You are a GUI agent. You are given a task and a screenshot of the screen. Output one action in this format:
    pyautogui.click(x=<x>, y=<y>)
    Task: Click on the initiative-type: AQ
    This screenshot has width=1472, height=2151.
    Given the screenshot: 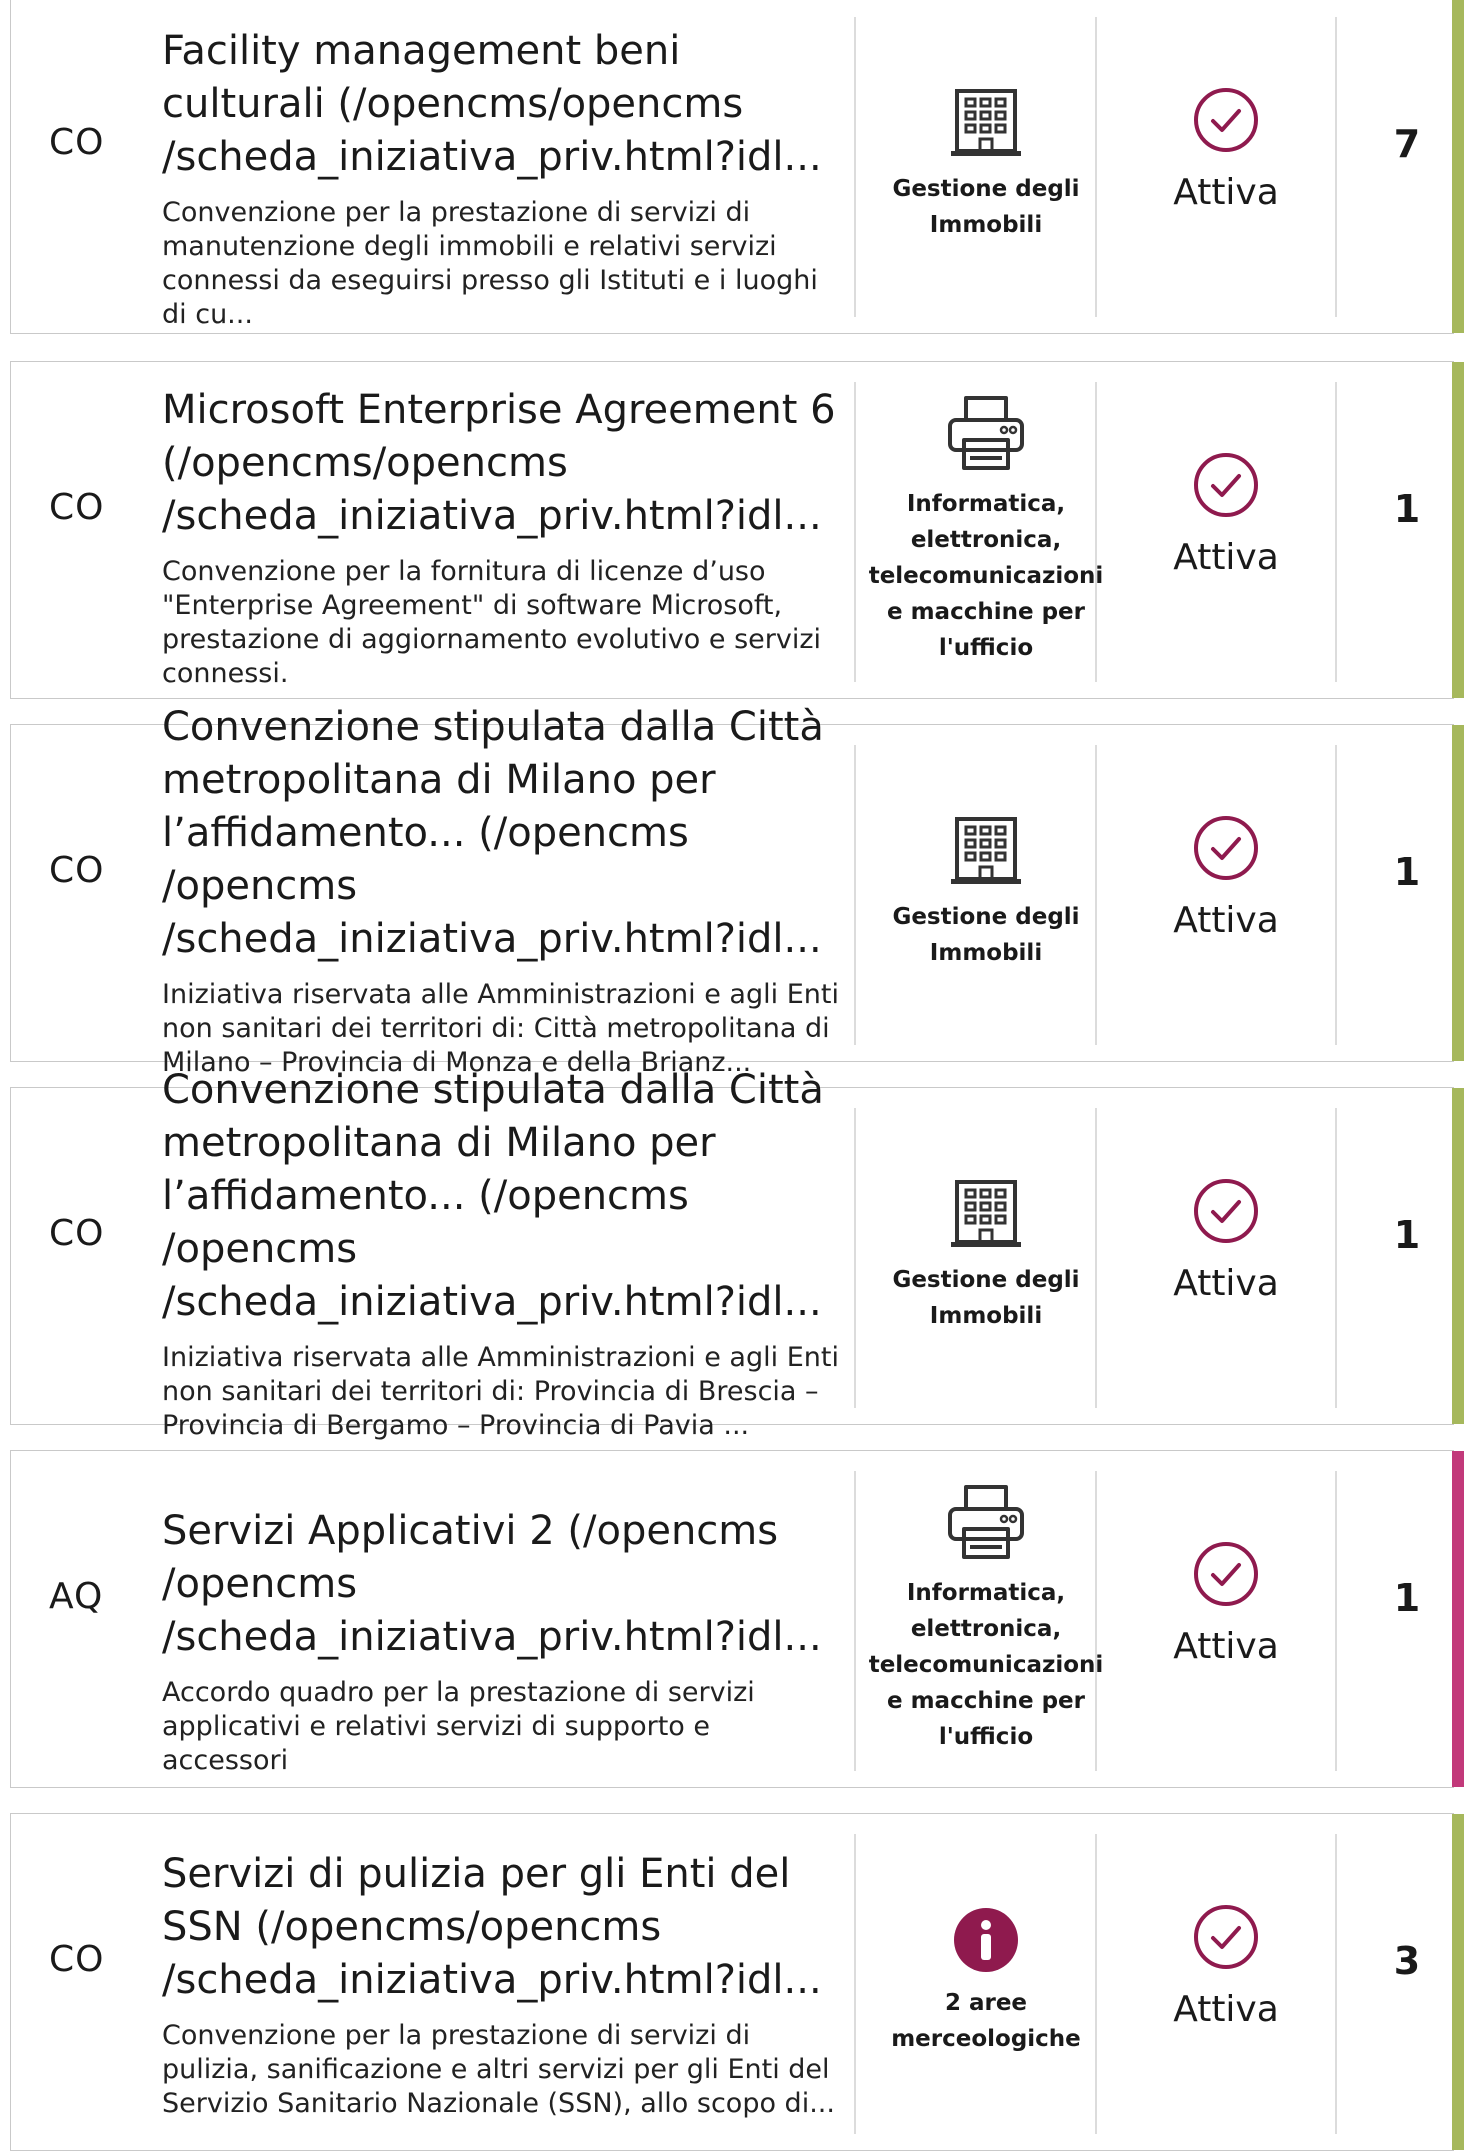 What is the action you would take?
    pyautogui.click(x=76, y=1596)
    